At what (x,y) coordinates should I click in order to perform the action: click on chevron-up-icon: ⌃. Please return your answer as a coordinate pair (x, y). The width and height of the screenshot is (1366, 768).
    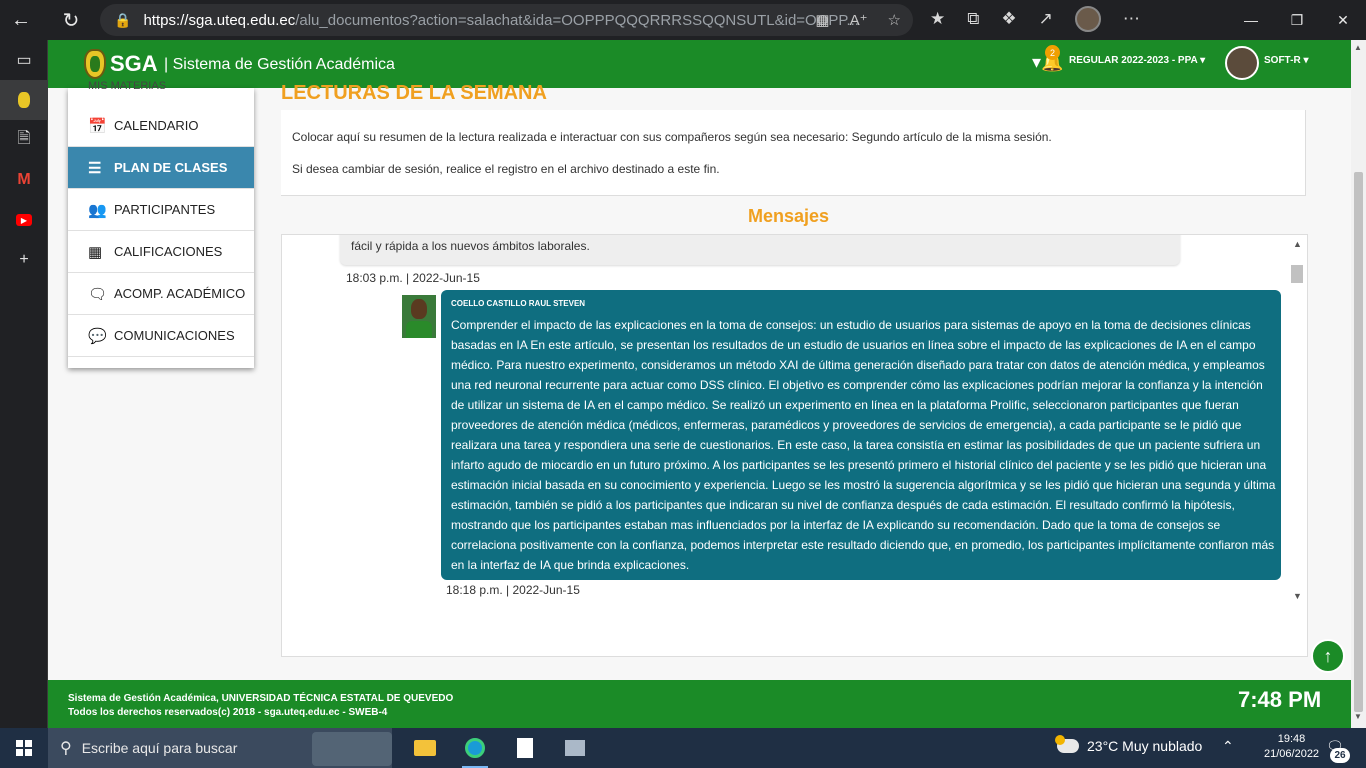
    Looking at the image, I should click on (1228, 746).